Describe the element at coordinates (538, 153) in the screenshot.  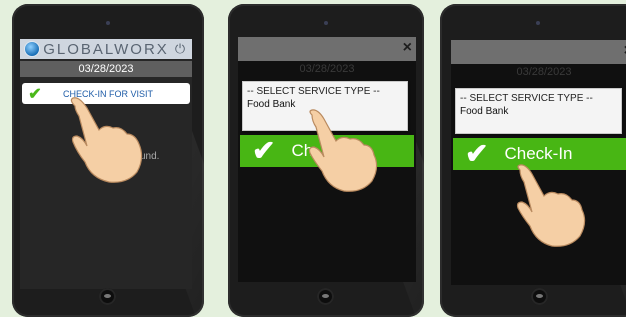
I see `checkin-button-label: Check-In` at that location.